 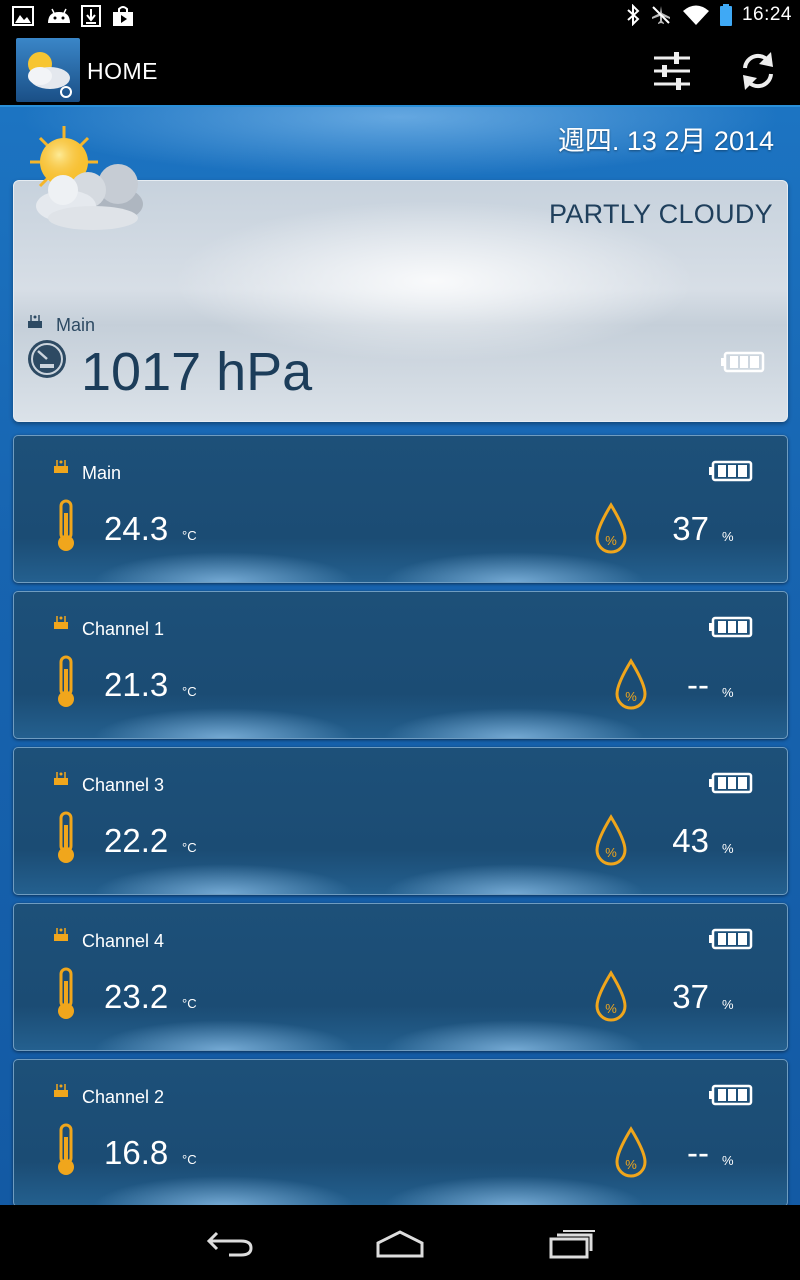 What do you see at coordinates (102, 473) in the screenshot?
I see `sensor-label: Main` at bounding box center [102, 473].